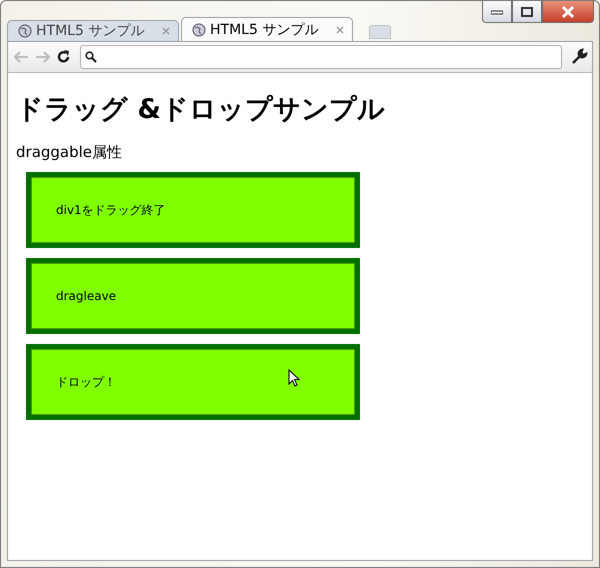  I want to click on minimize-button, so click(497, 12).